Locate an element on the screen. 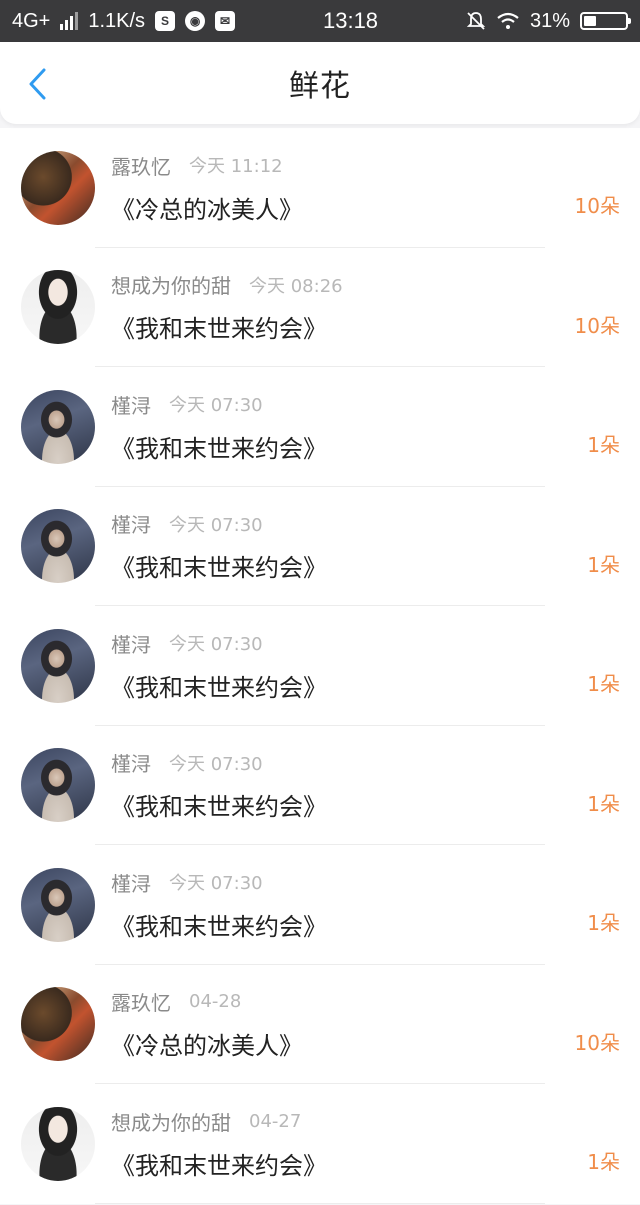 The height and width of the screenshot is (1205, 640). item-meta: 露玖忆 今天 11:12 is located at coordinates (375, 165).